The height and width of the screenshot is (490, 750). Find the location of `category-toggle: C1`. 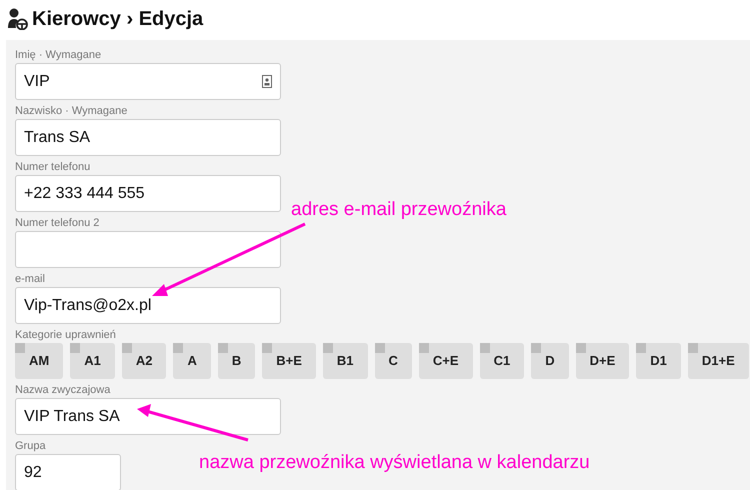

category-toggle: C1 is located at coordinates (502, 361).